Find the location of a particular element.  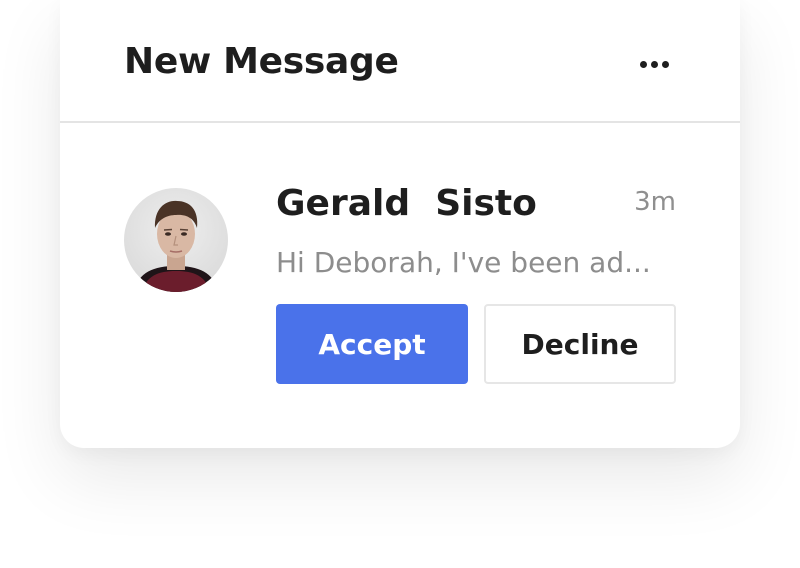

more-options-icon is located at coordinates (654, 64).